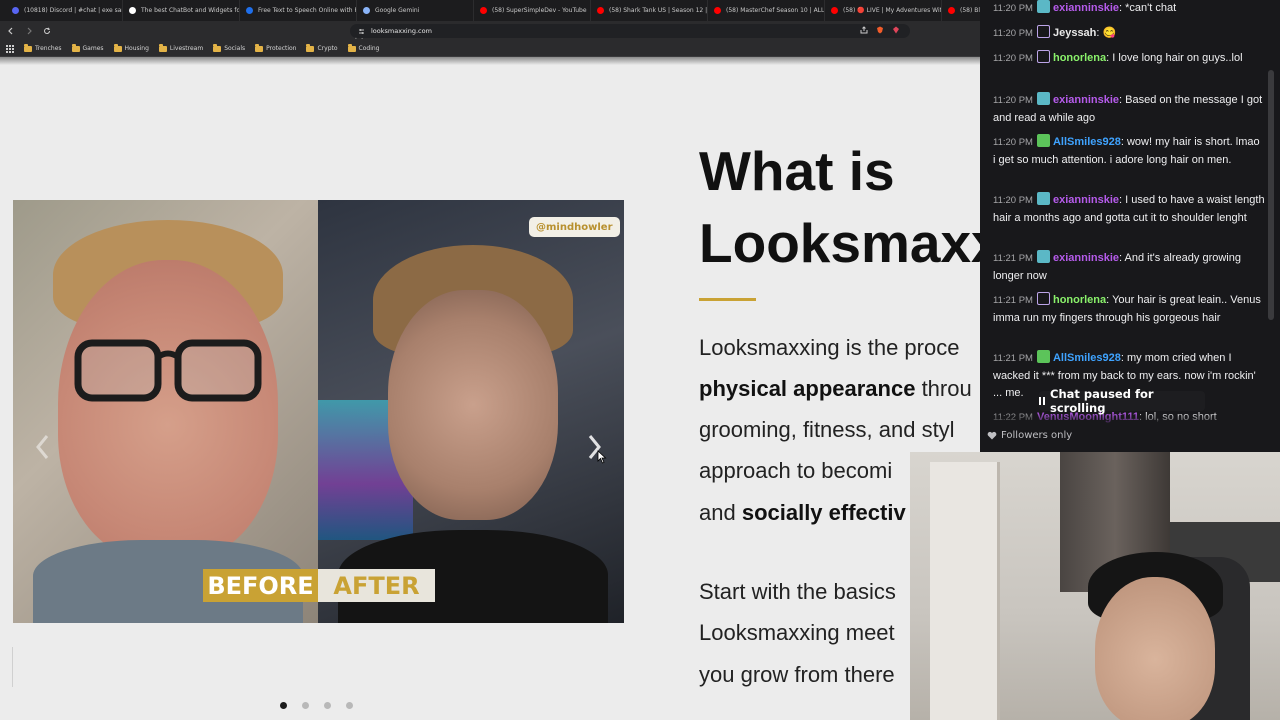 The height and width of the screenshot is (720, 1280). What do you see at coordinates (827, 429) in the screenshot?
I see `intro-line-3: grooming, fitness, and styl` at bounding box center [827, 429].